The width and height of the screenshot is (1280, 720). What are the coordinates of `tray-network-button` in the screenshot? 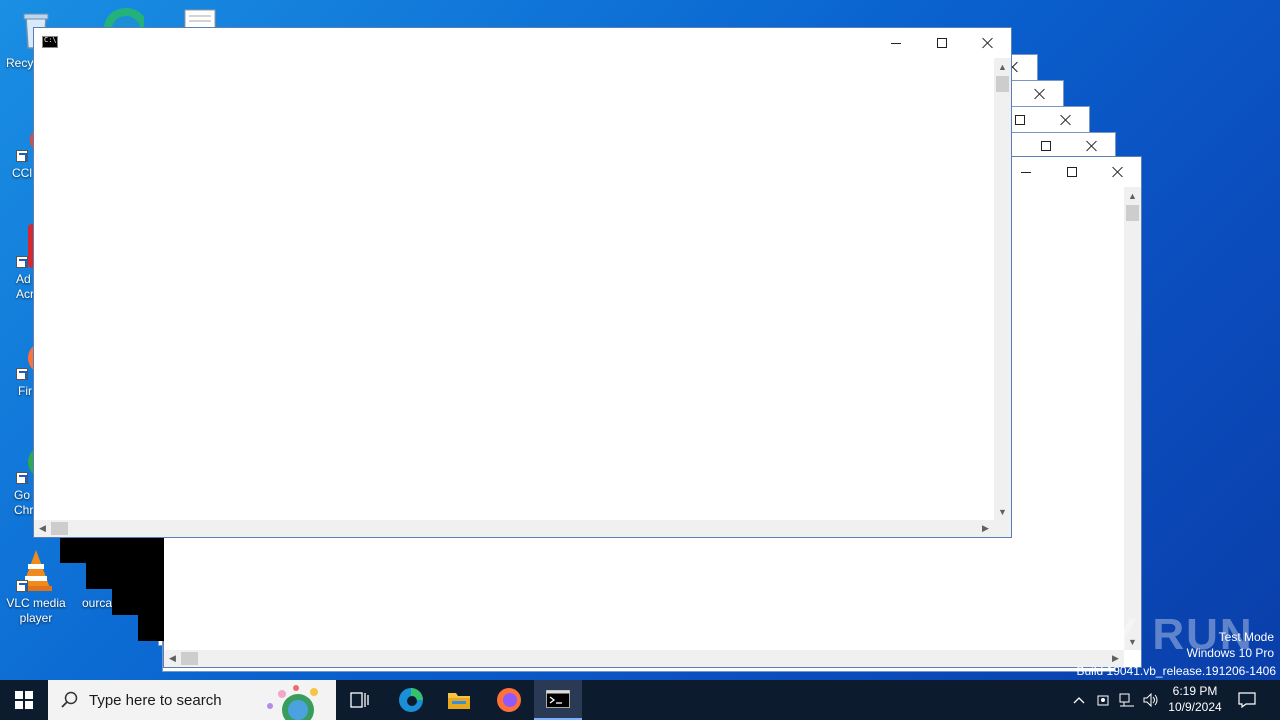 It's located at (1127, 700).